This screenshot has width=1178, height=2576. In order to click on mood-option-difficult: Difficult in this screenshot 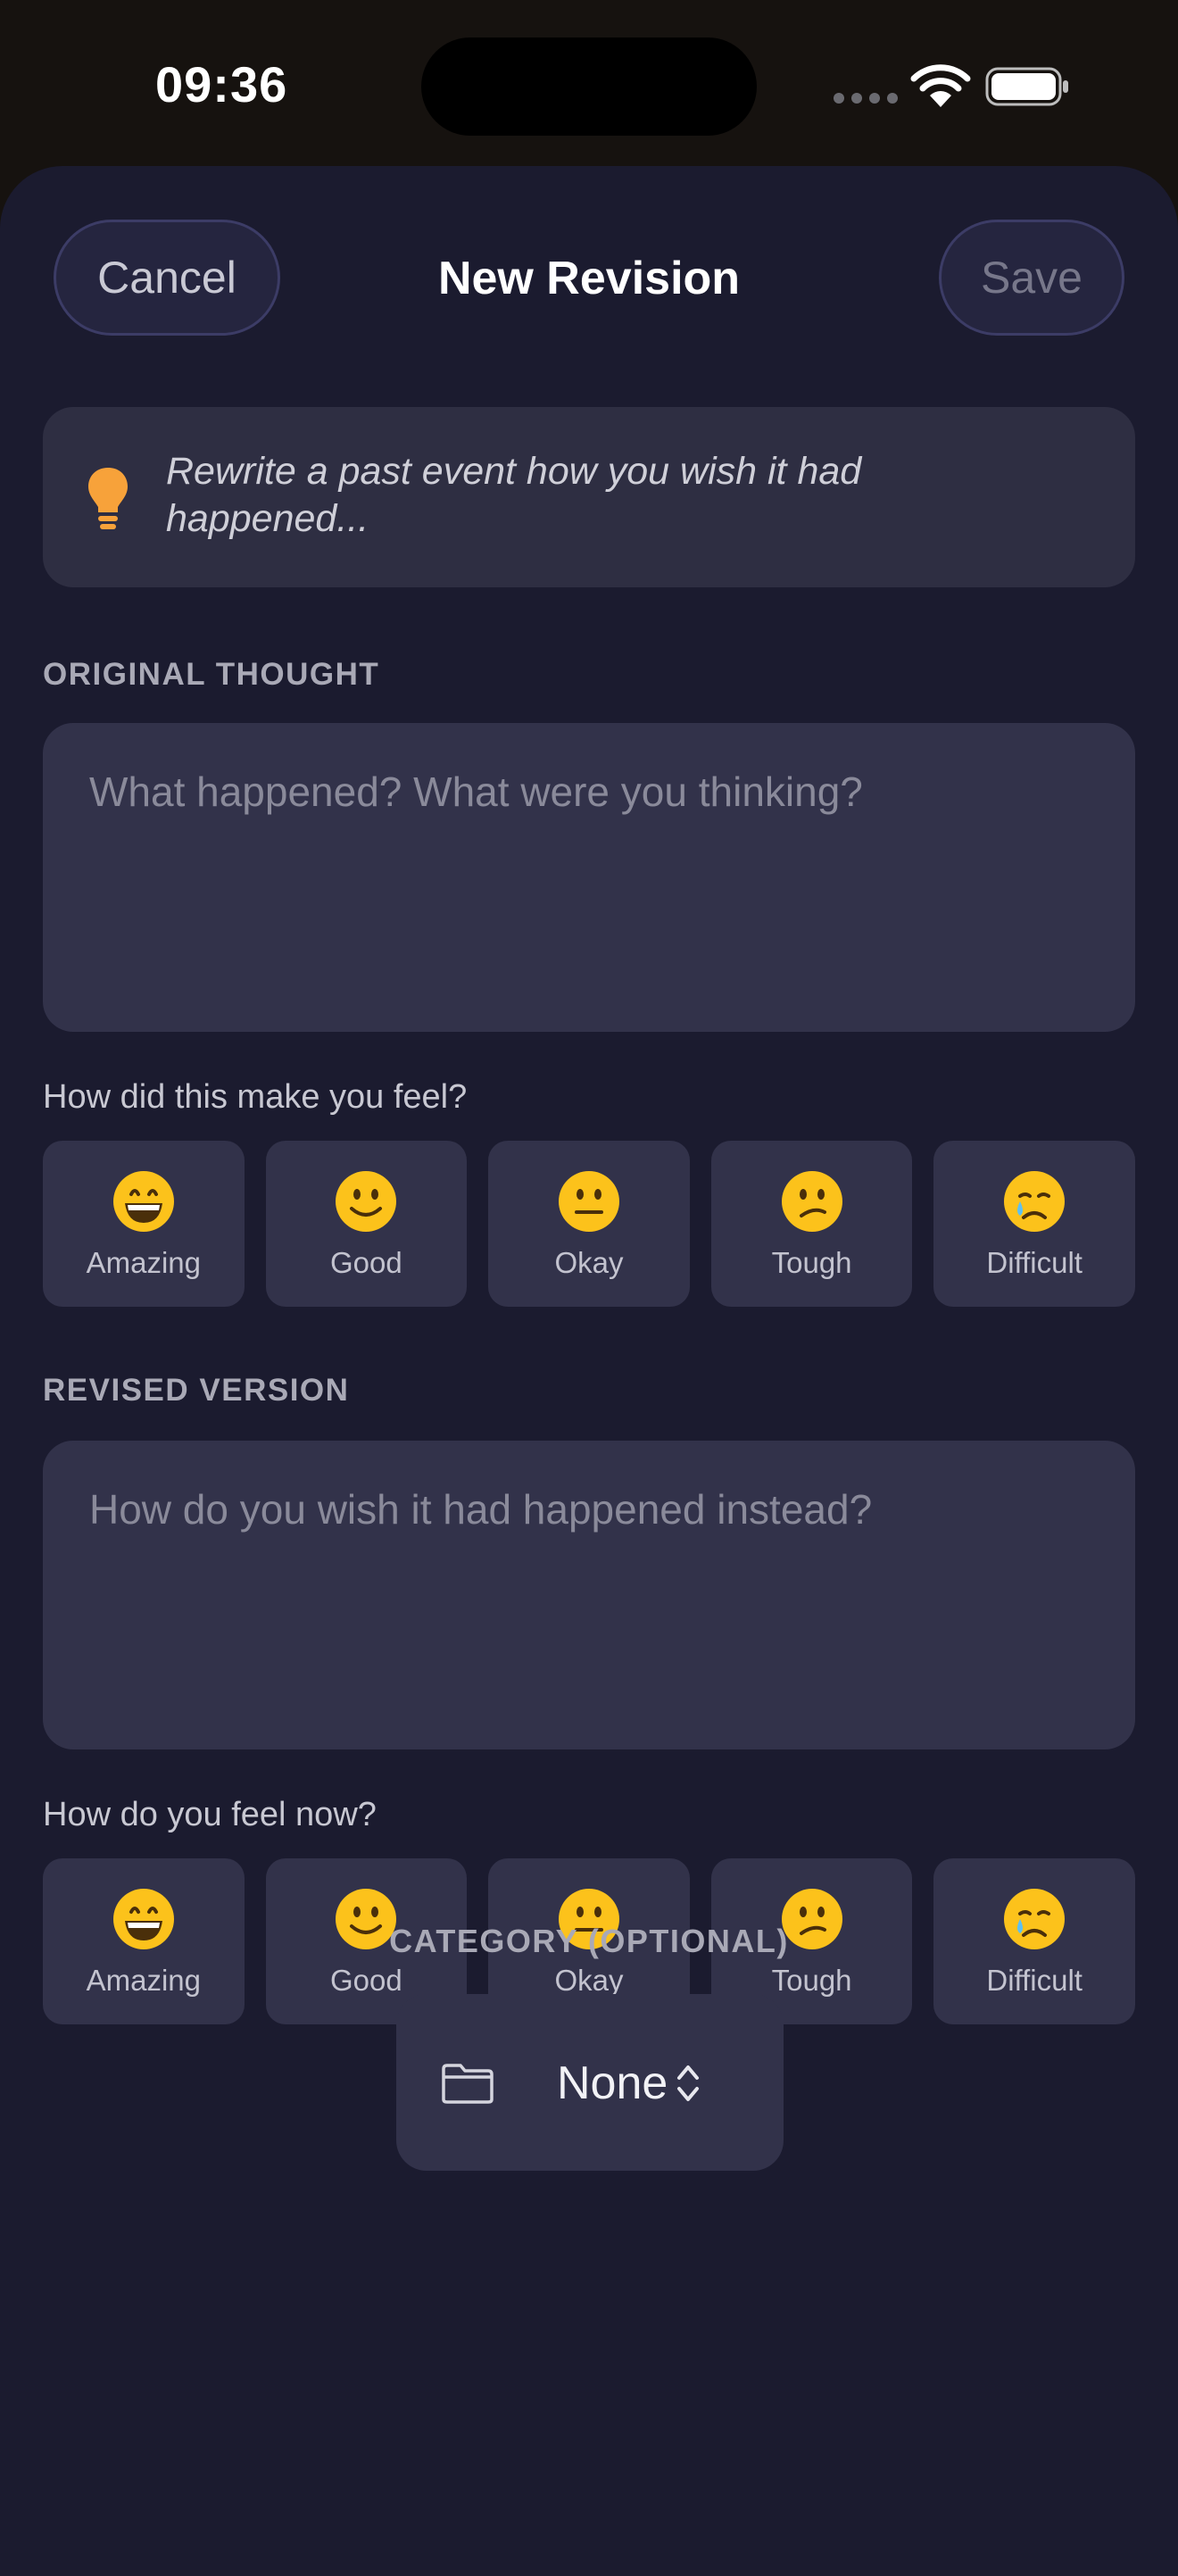, I will do `click(1034, 1224)`.